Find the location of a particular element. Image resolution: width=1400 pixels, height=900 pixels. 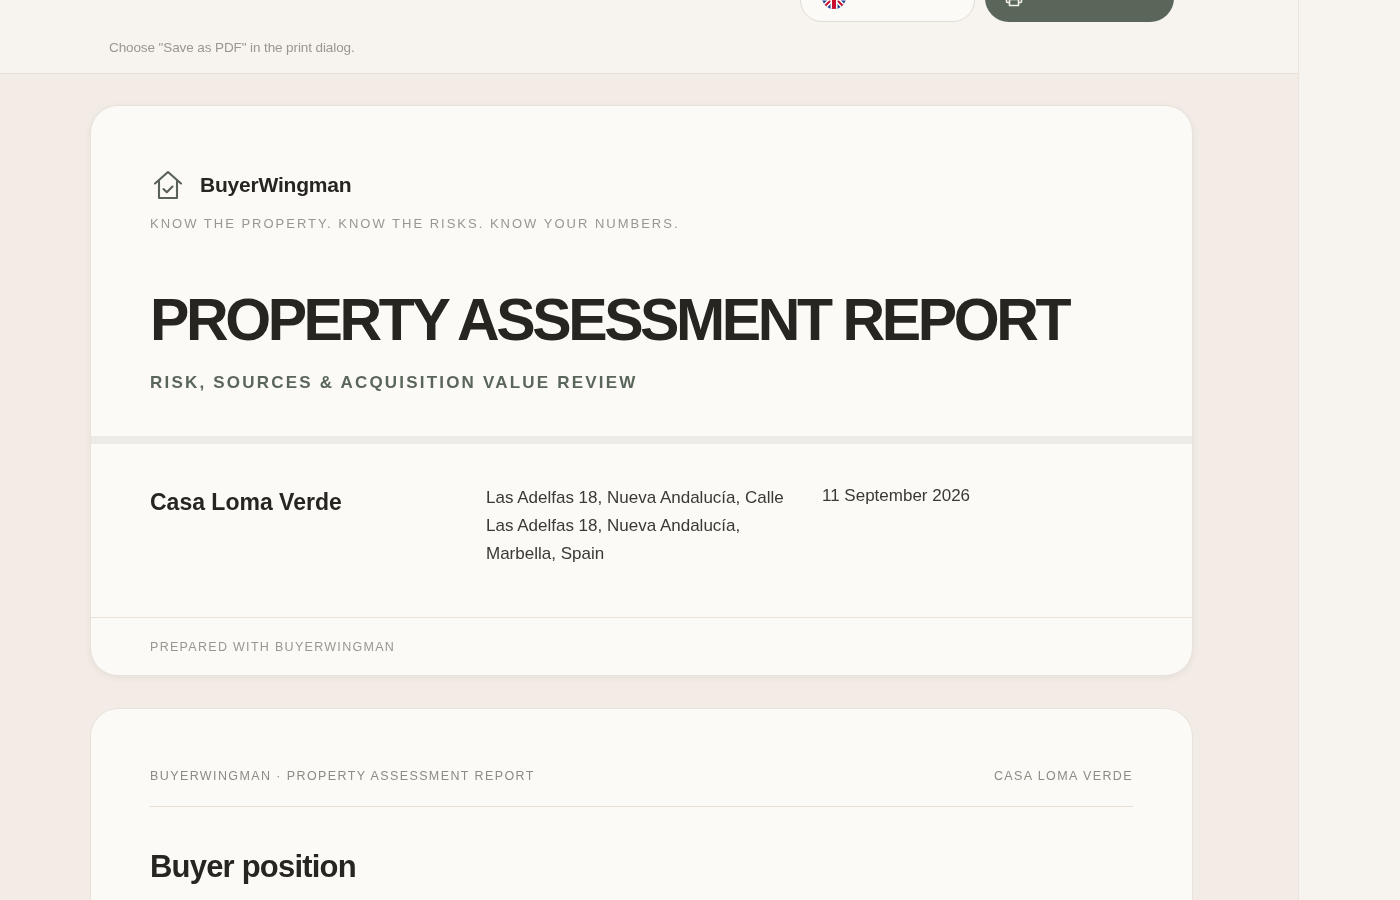

report-subtitle: RISK, SOURCES & ACQUISITION VALUE REVIEW is located at coordinates (394, 383).